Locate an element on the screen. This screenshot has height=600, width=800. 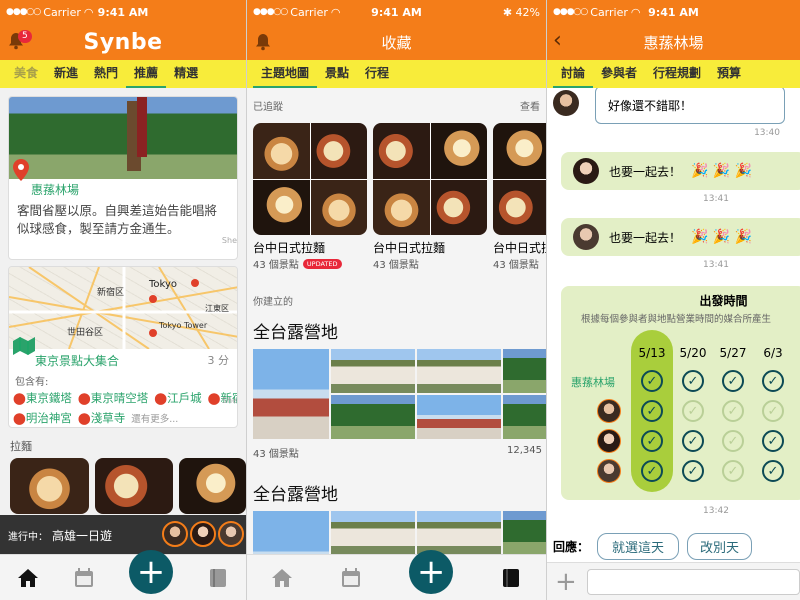
date-column: 5/13 is located at coordinates (652, 353).